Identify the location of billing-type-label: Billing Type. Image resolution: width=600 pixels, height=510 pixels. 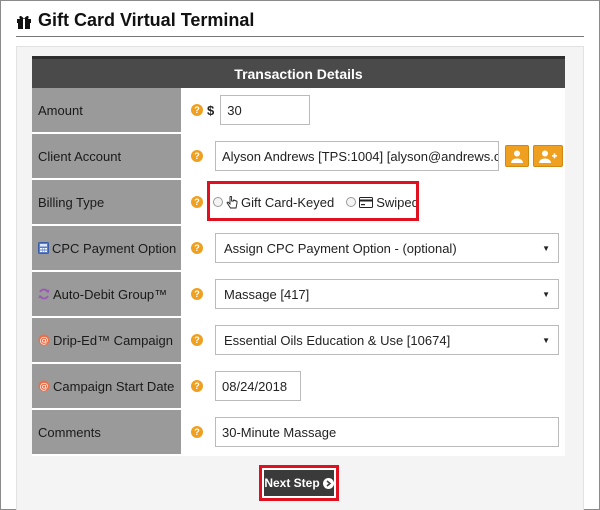
(107, 202).